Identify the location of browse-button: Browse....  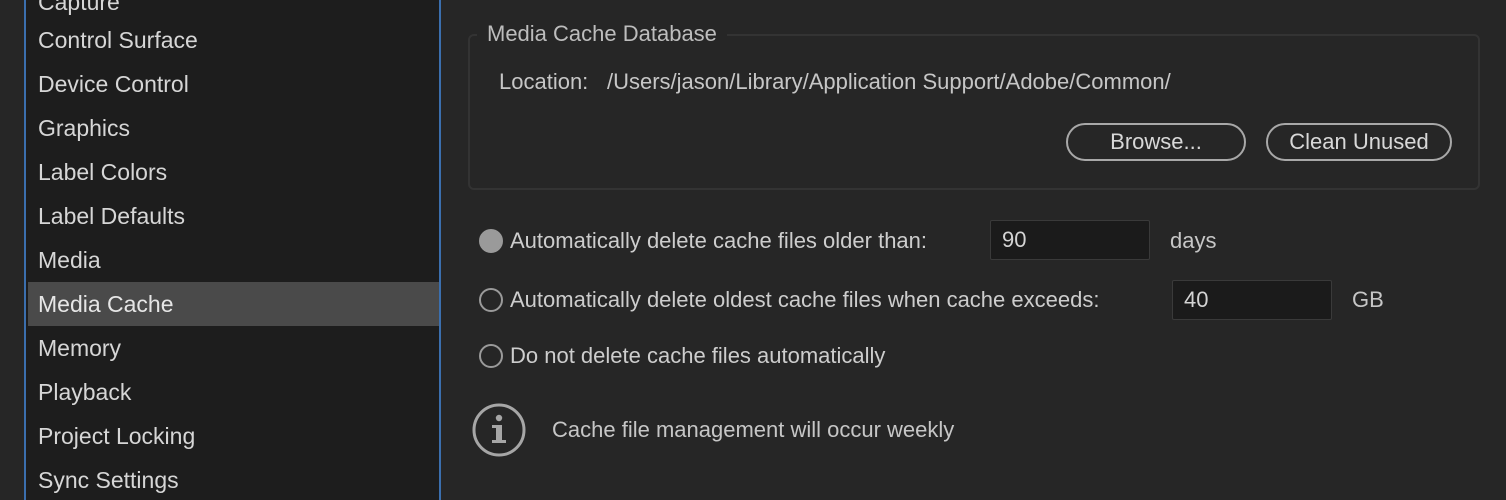
(1156, 142).